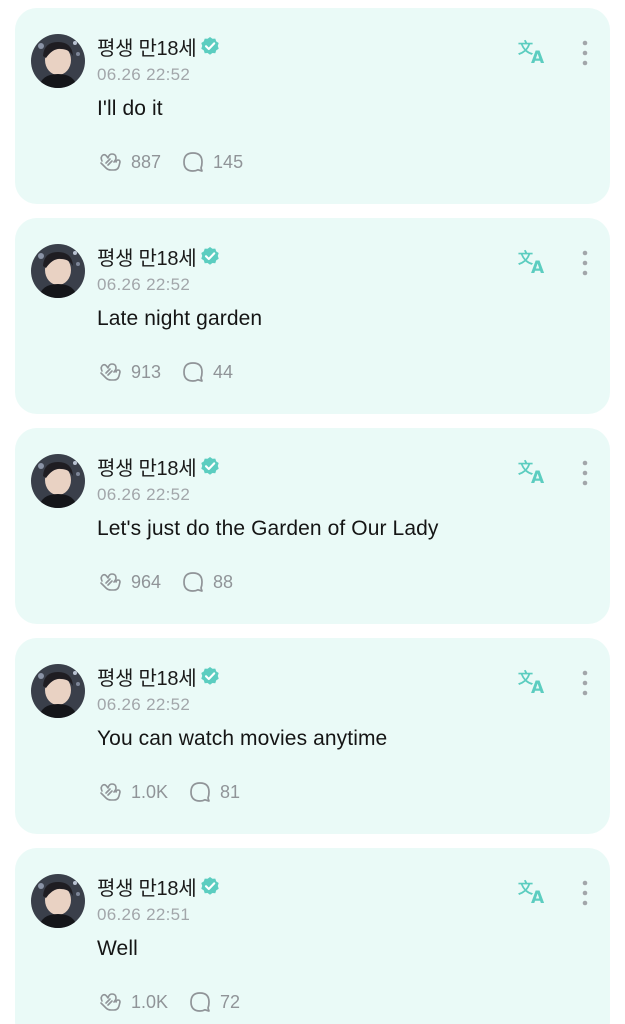  Describe the element at coordinates (242, 738) in the screenshot. I see `post-text: You can watch movies anytime` at that location.